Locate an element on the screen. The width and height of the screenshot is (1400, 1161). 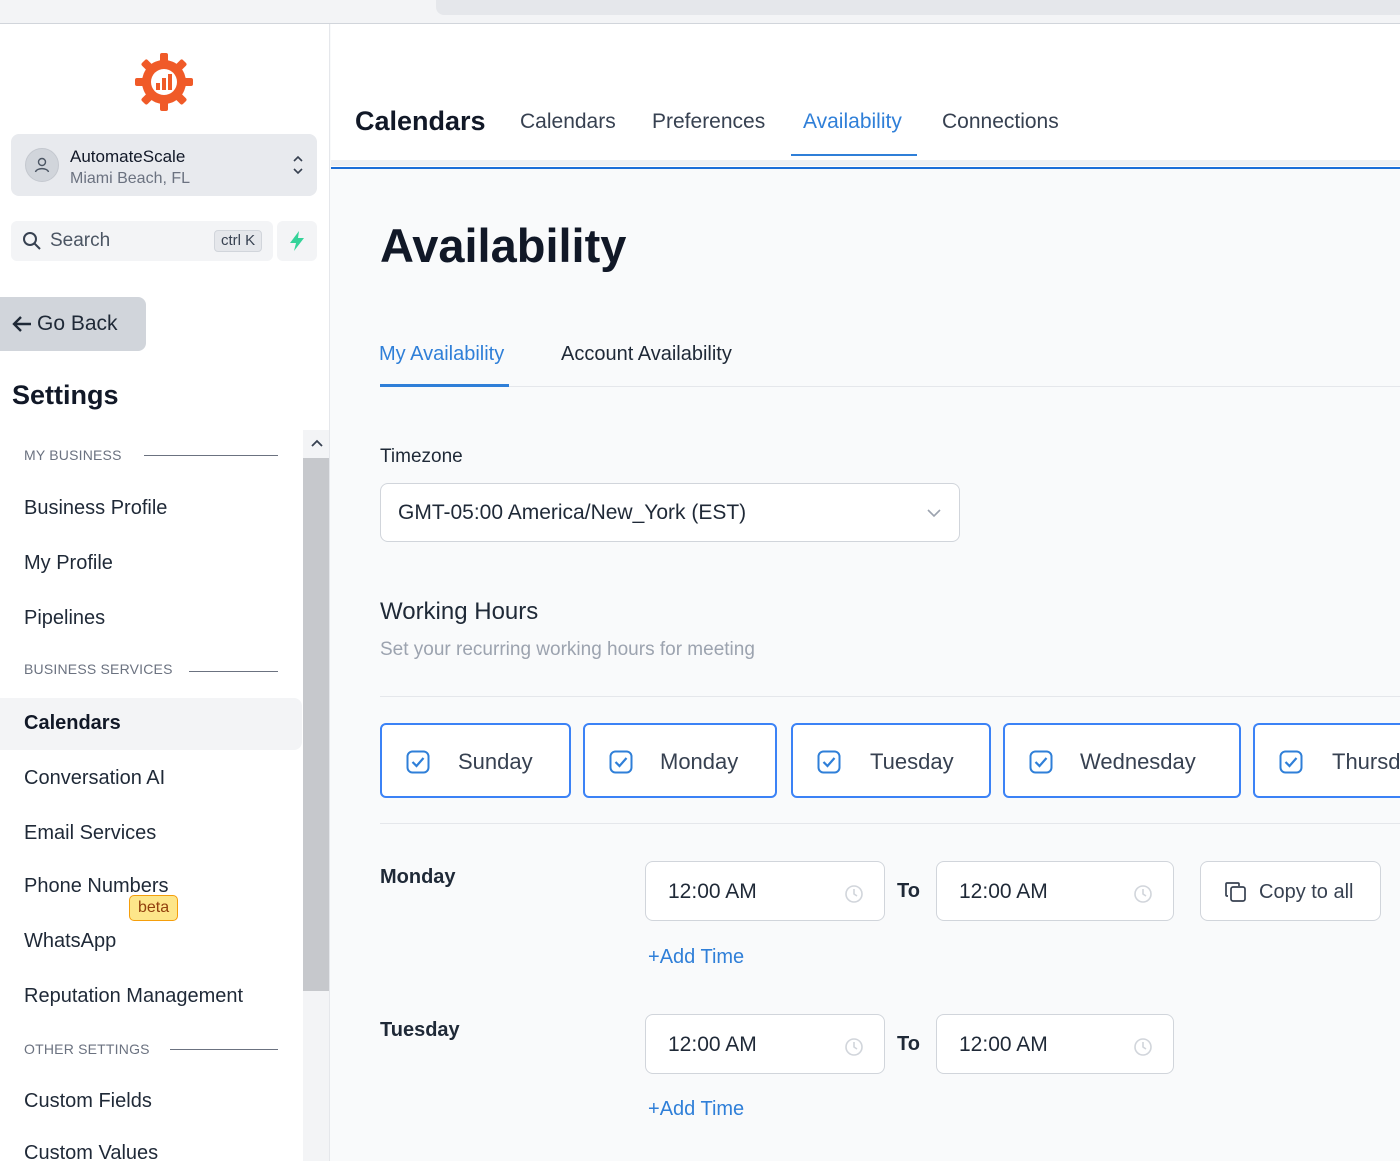
tuesday-start-time-input: 12:00 AM is located at coordinates (765, 1044).